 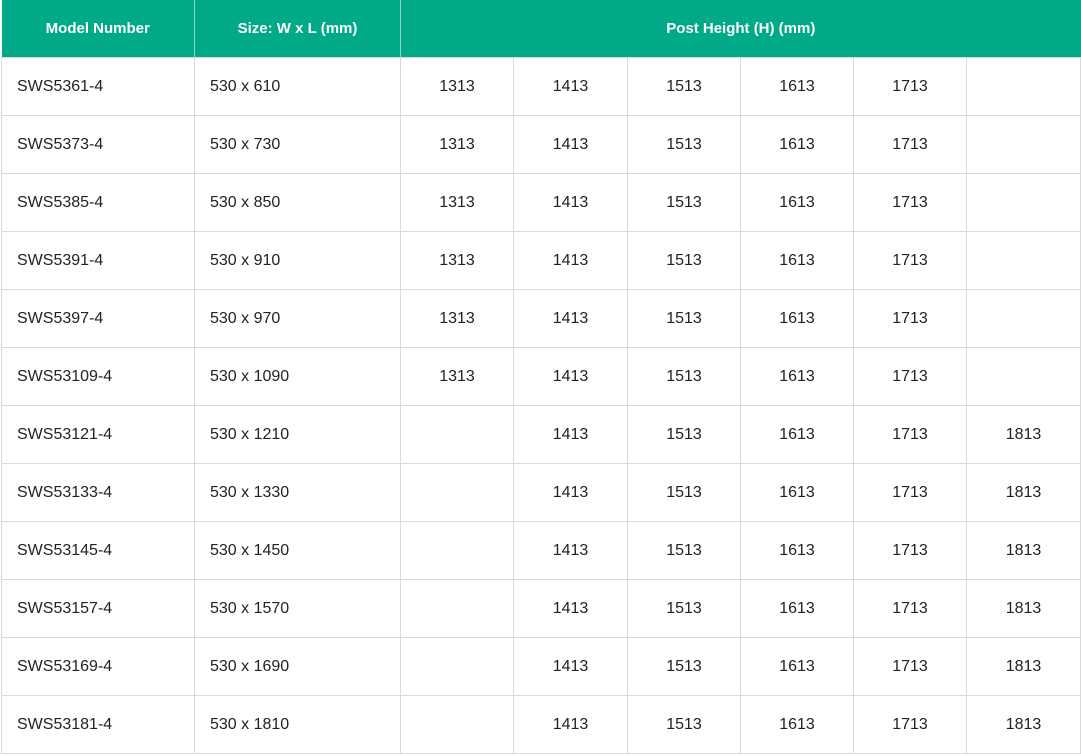 What do you see at coordinates (98, 29) in the screenshot?
I see `header-model-number: Model Number` at bounding box center [98, 29].